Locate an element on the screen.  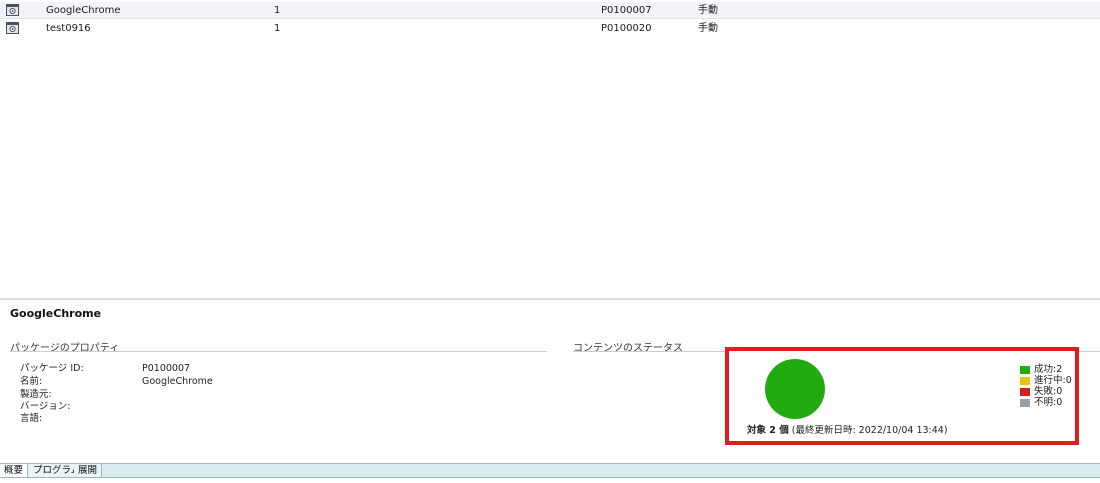
property-value: GoogleChrome is located at coordinates (177, 381).